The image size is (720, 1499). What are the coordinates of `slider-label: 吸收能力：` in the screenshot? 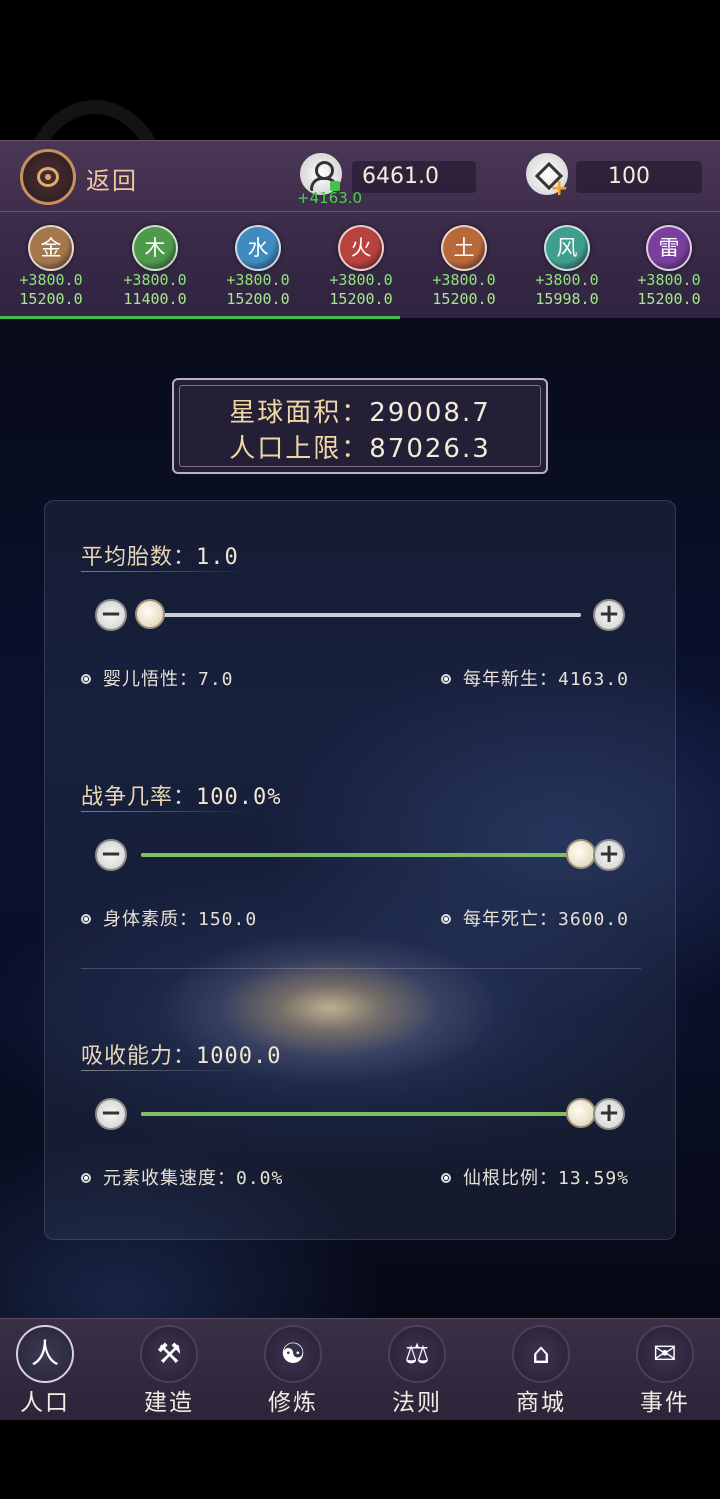 It's located at (139, 1056).